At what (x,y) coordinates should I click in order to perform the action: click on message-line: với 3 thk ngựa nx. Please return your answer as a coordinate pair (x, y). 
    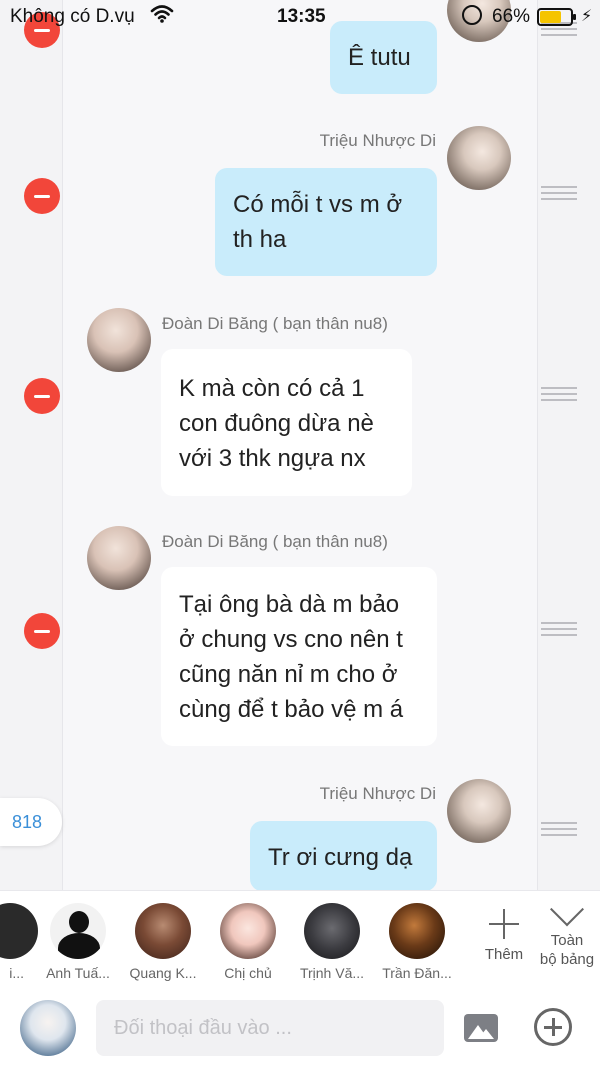
    Looking at the image, I should click on (272, 458).